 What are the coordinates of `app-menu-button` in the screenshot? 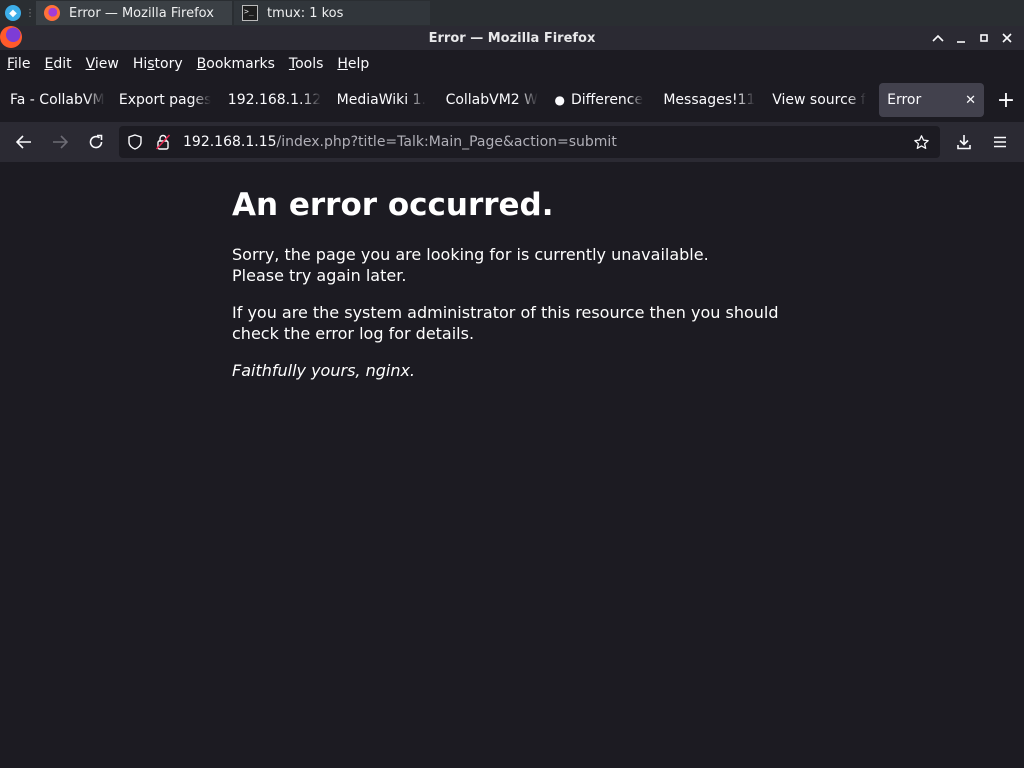 It's located at (1000, 142).